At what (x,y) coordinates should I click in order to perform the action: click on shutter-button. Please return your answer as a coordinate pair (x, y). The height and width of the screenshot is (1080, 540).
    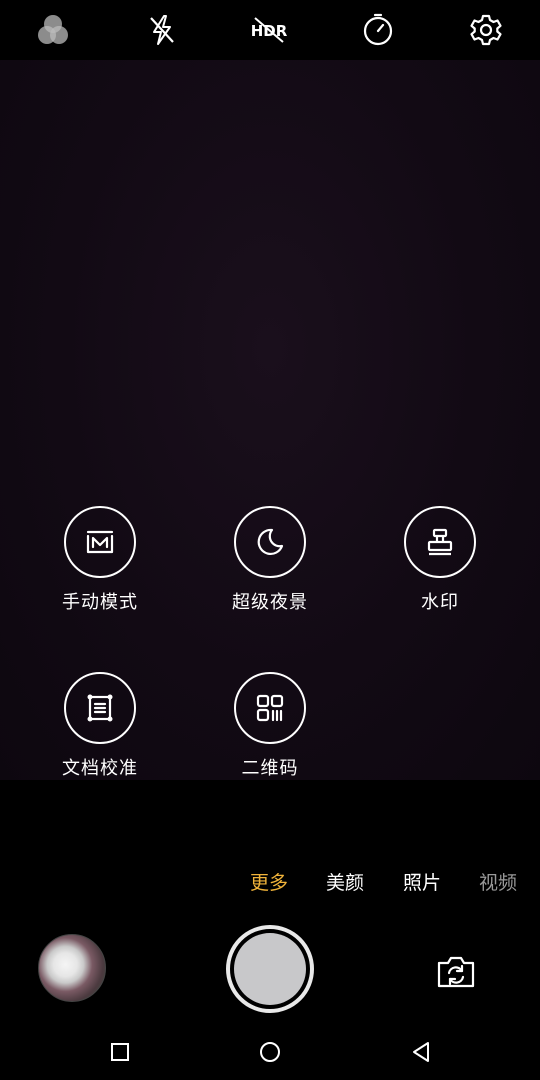
    Looking at the image, I should click on (270, 969).